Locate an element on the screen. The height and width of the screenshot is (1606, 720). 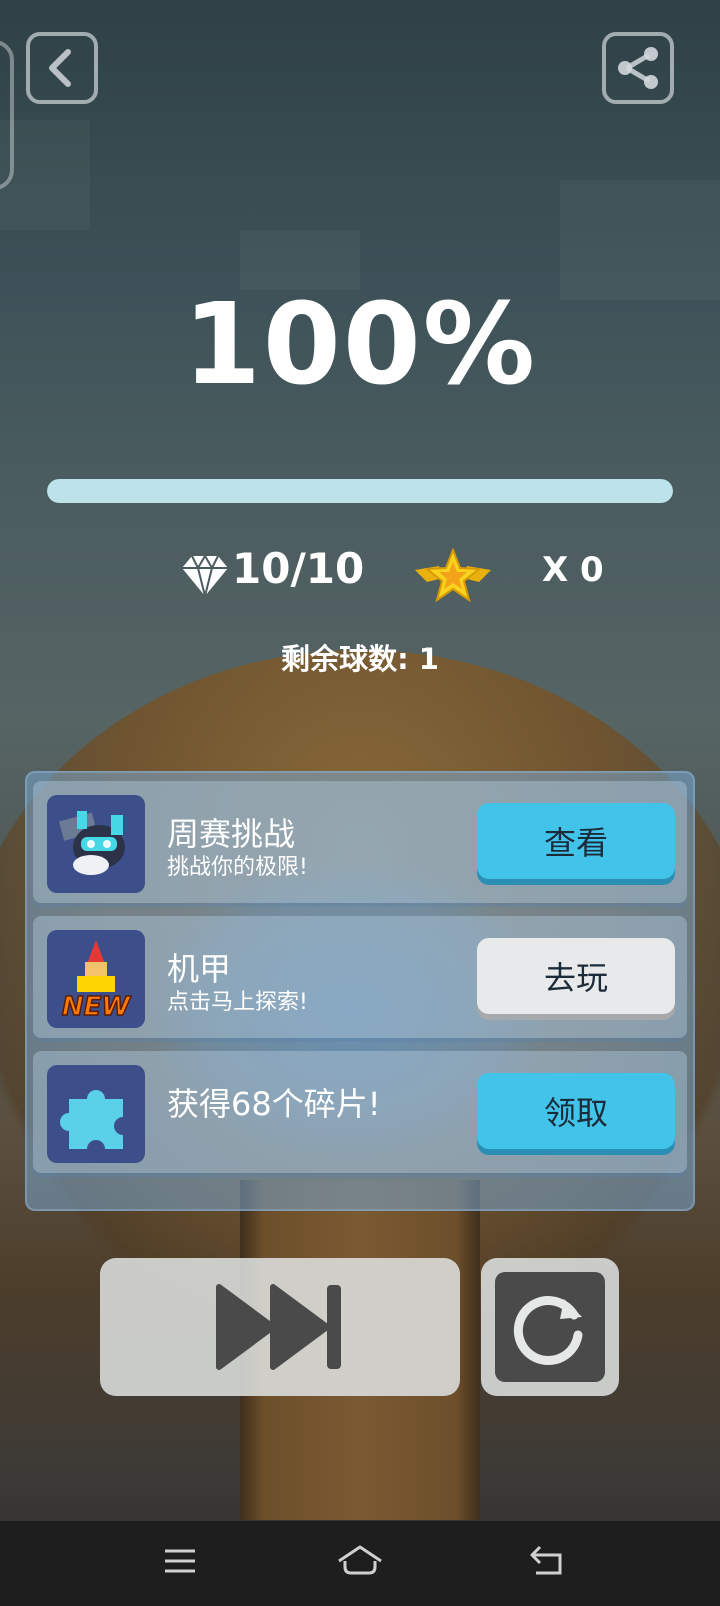
system-nav-bar is located at coordinates (360, 1563).